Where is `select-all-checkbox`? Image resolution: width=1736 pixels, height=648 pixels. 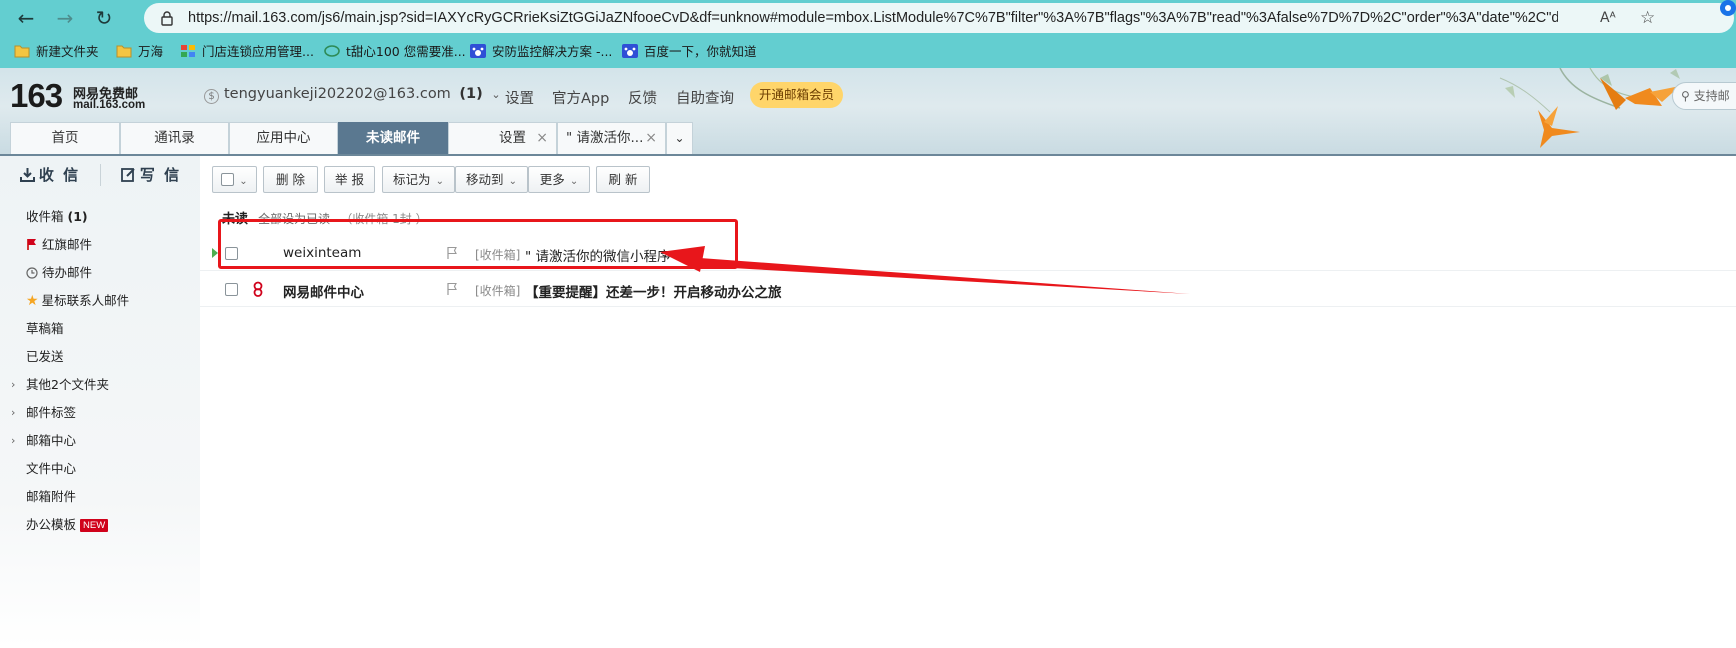 select-all-checkbox is located at coordinates (228, 179).